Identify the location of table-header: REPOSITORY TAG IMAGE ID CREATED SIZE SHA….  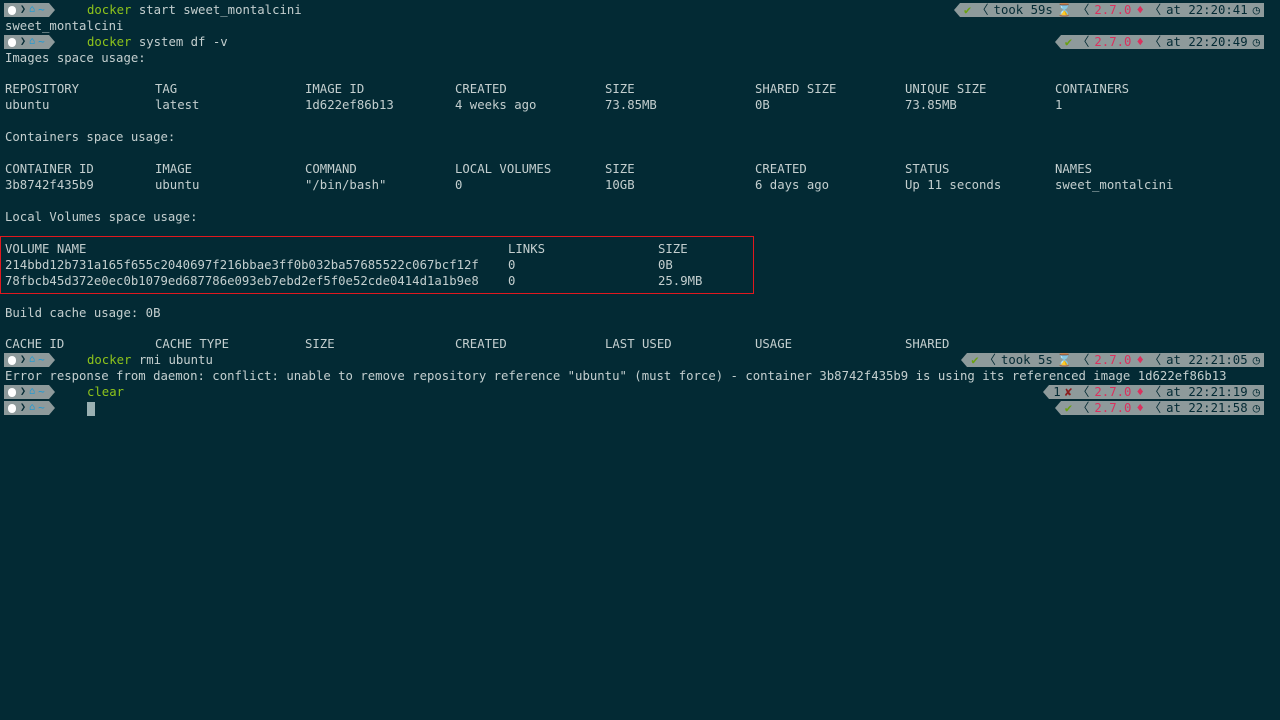
(567, 89).